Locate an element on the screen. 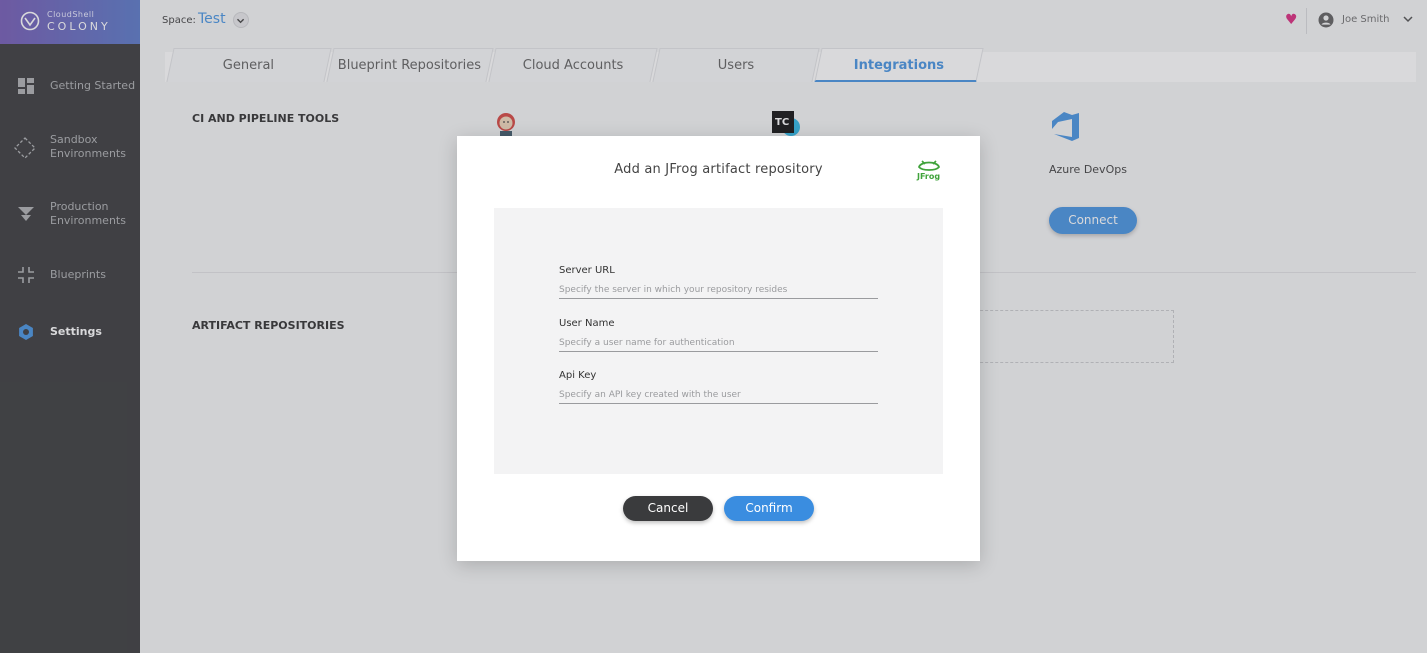 The height and width of the screenshot is (653, 1427). api-key-label: Api Key is located at coordinates (578, 375).